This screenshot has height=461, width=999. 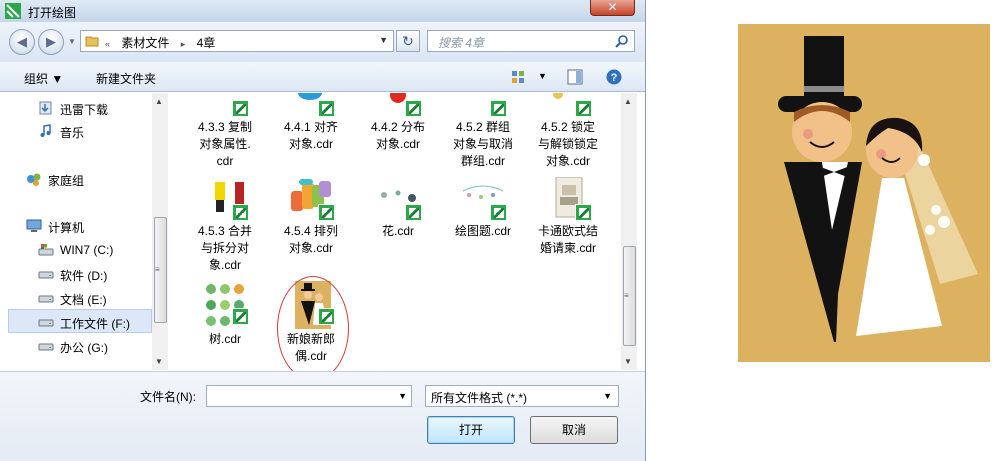 What do you see at coordinates (66, 228) in the screenshot?
I see `sidebar-item-label: 计算机` at bounding box center [66, 228].